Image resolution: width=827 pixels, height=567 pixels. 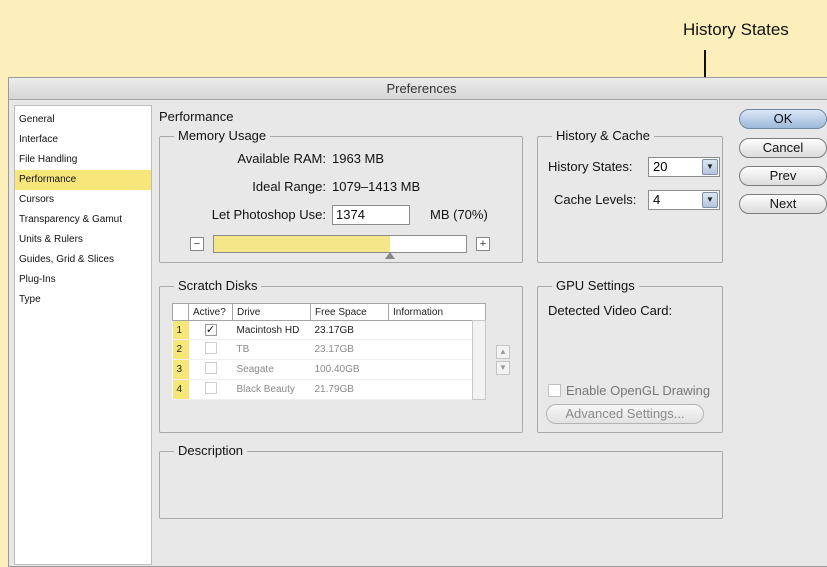 What do you see at coordinates (349, 389) in the screenshot?
I see `free-space: 21.79GB` at bounding box center [349, 389].